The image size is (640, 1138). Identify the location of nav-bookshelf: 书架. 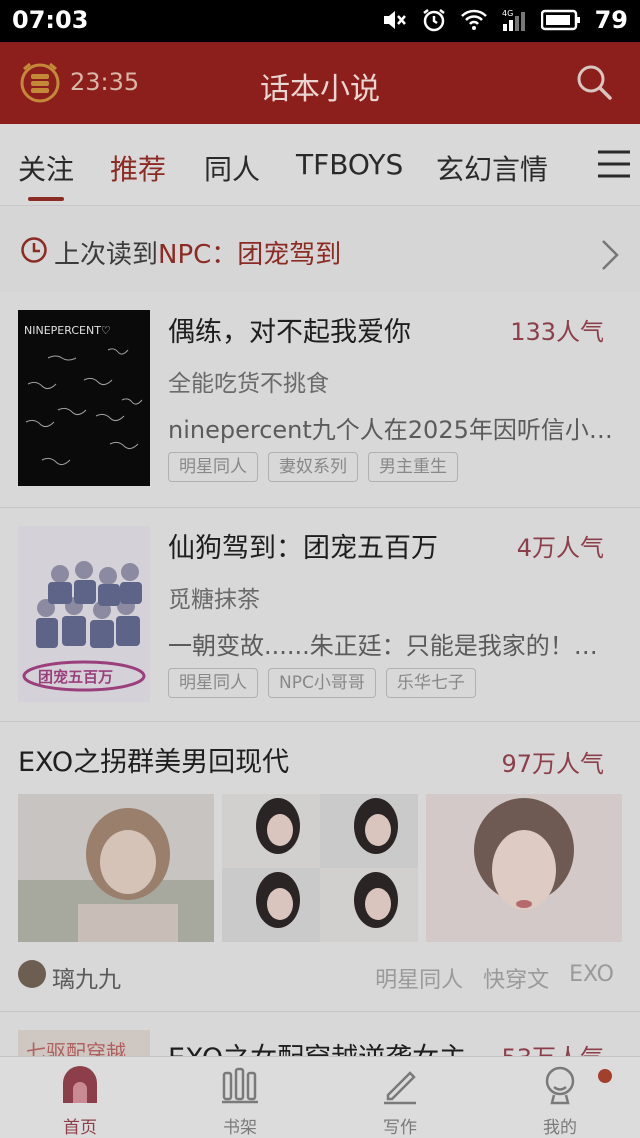
(240, 1097).